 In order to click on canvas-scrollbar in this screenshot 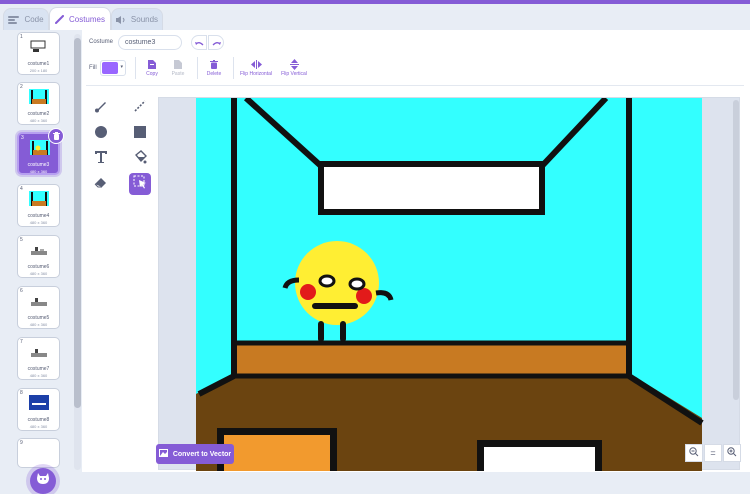, I will do `click(736, 250)`.